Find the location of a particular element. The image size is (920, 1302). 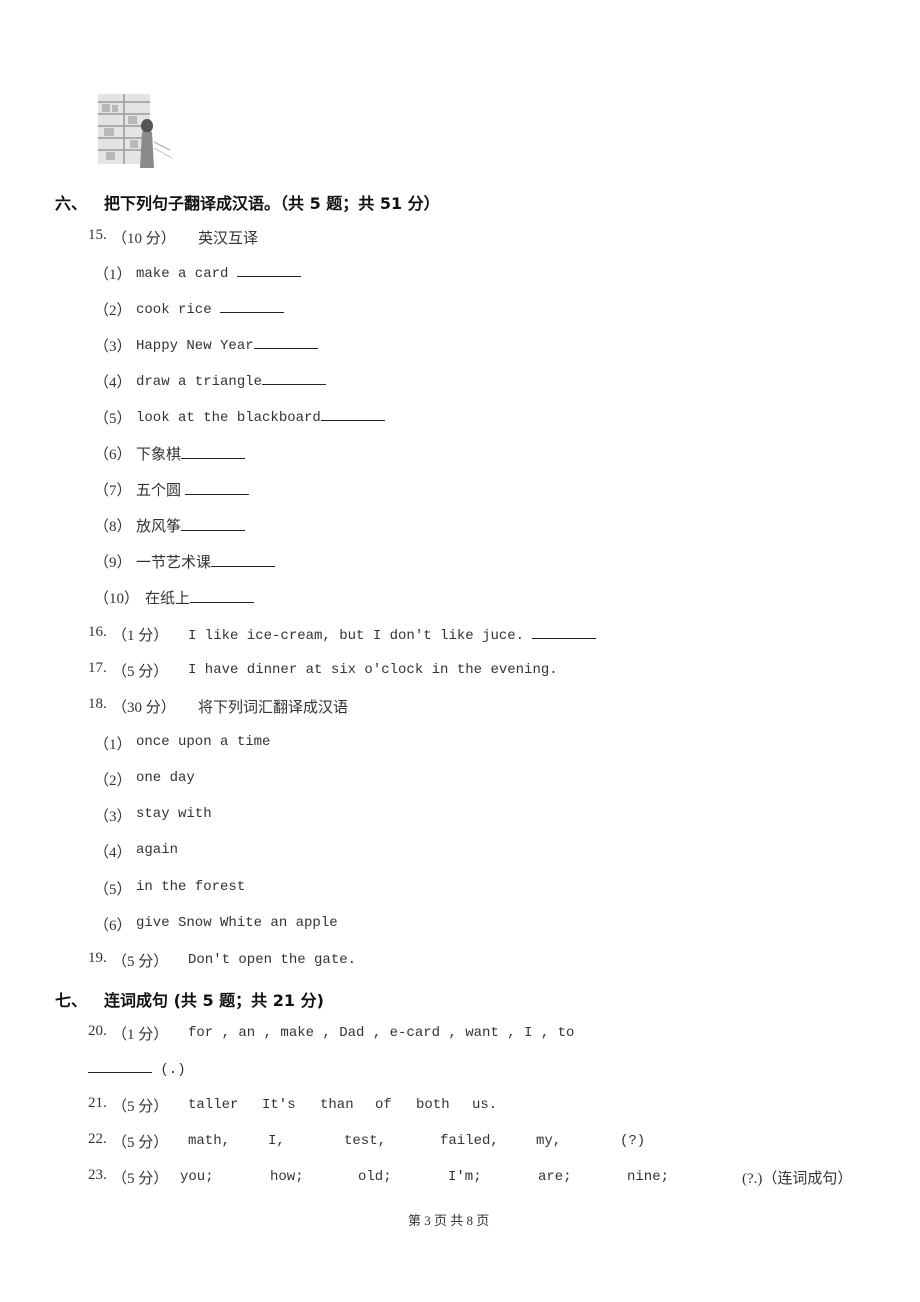

word: I'm; is located at coordinates (465, 1177).